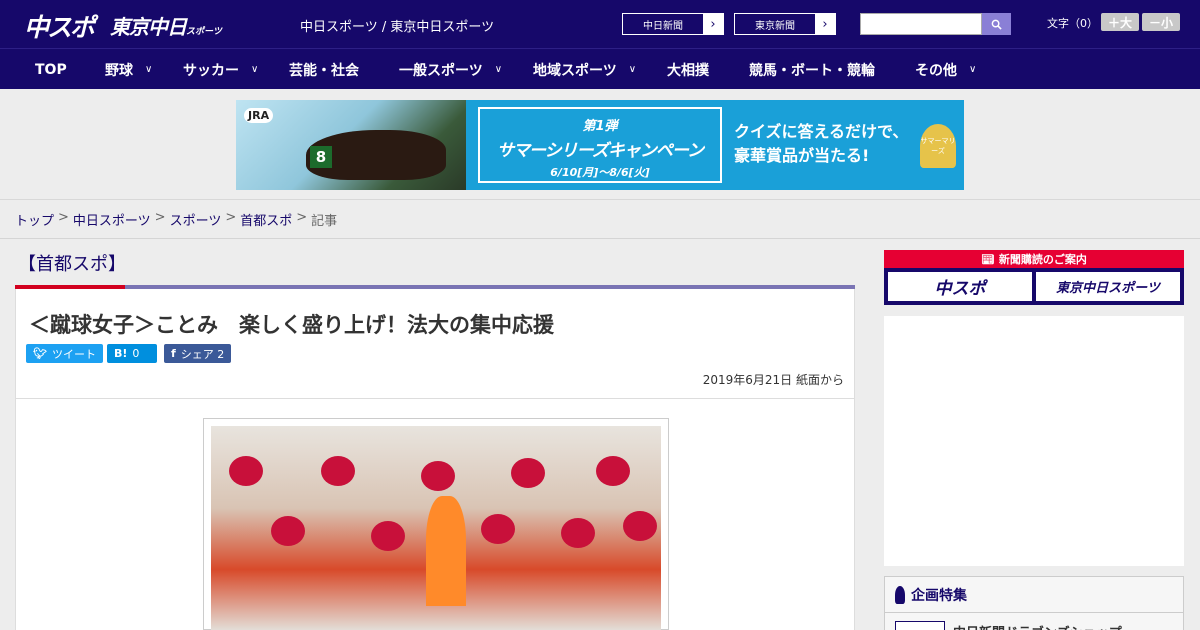 This screenshot has width=1200, height=630. I want to click on nav-general-sports: 一般スポーツ ∨, so click(450, 69).